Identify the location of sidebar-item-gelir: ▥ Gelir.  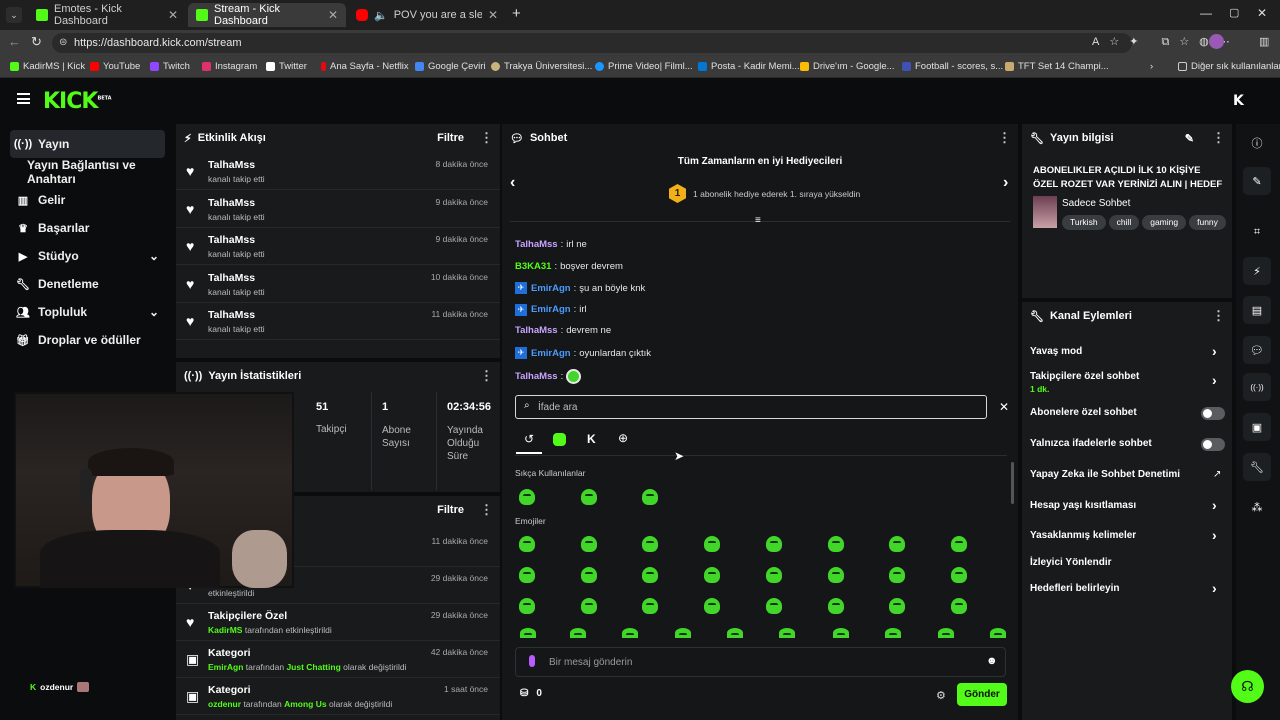
(87, 200).